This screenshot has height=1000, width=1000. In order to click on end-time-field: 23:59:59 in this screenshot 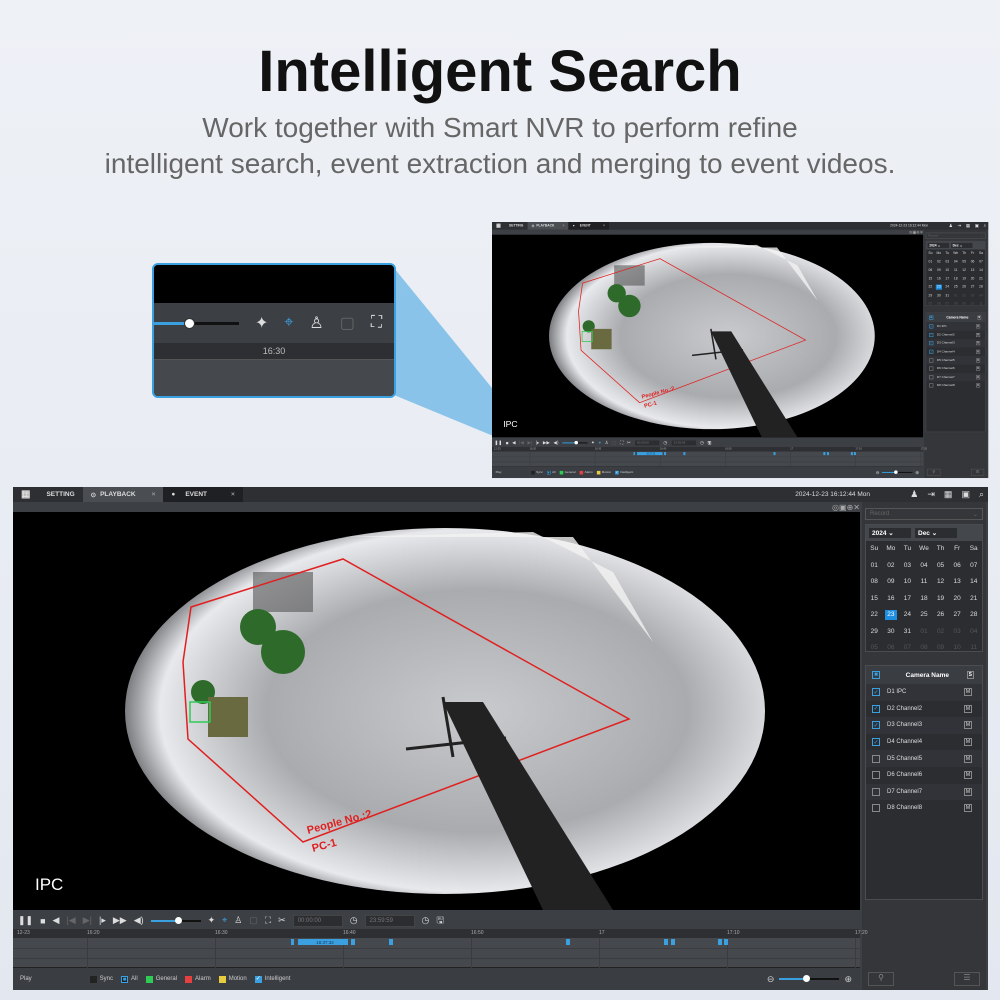, I will do `click(683, 442)`.